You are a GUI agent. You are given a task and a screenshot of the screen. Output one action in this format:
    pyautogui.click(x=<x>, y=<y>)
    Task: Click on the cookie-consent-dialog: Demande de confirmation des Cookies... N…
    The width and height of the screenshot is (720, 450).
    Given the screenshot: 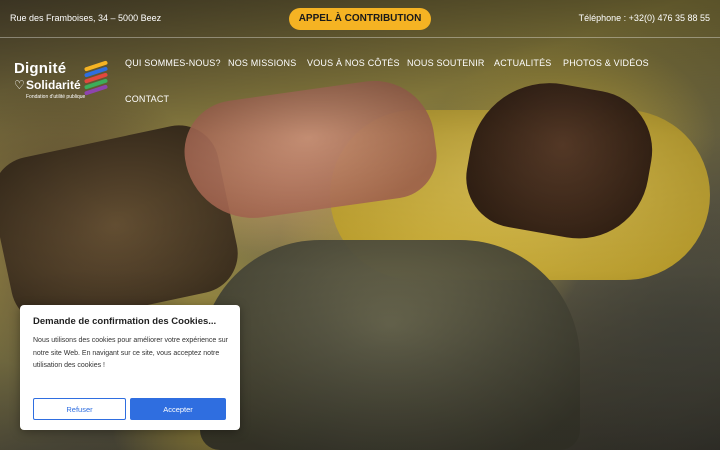 What is the action you would take?
    pyautogui.click(x=130, y=367)
    